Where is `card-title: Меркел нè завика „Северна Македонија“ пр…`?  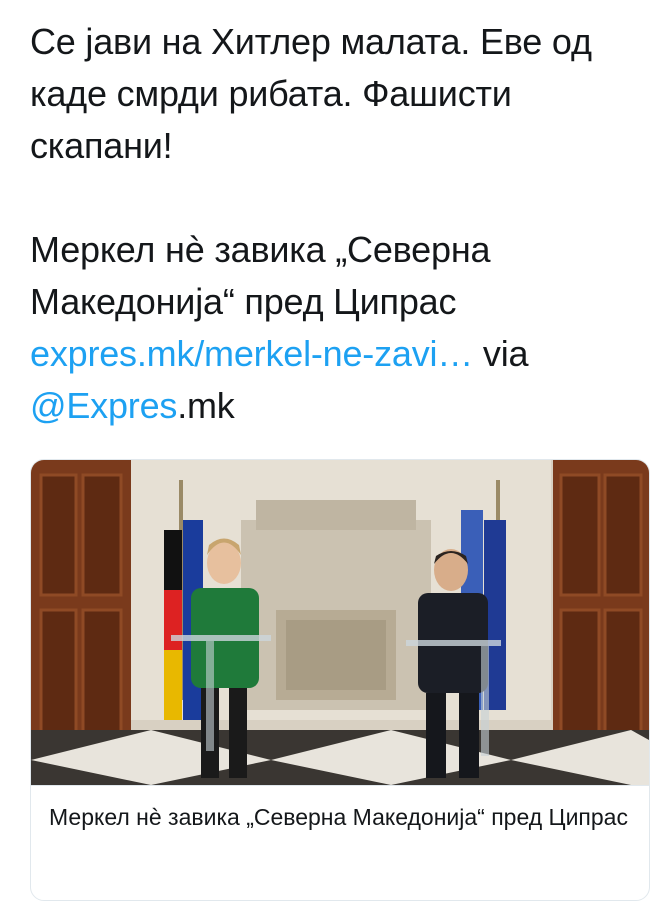
card-title: Меркел нè завика „Северна Македонија“ пр… is located at coordinates (340, 809).